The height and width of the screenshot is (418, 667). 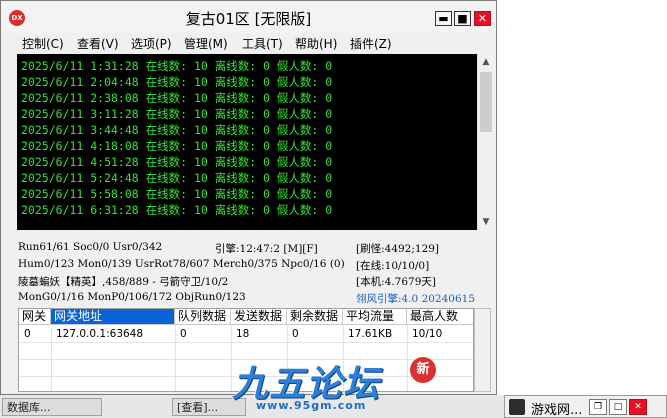 What do you see at coordinates (35, 317) in the screenshot?
I see `column-header-gateway: 网关` at bounding box center [35, 317].